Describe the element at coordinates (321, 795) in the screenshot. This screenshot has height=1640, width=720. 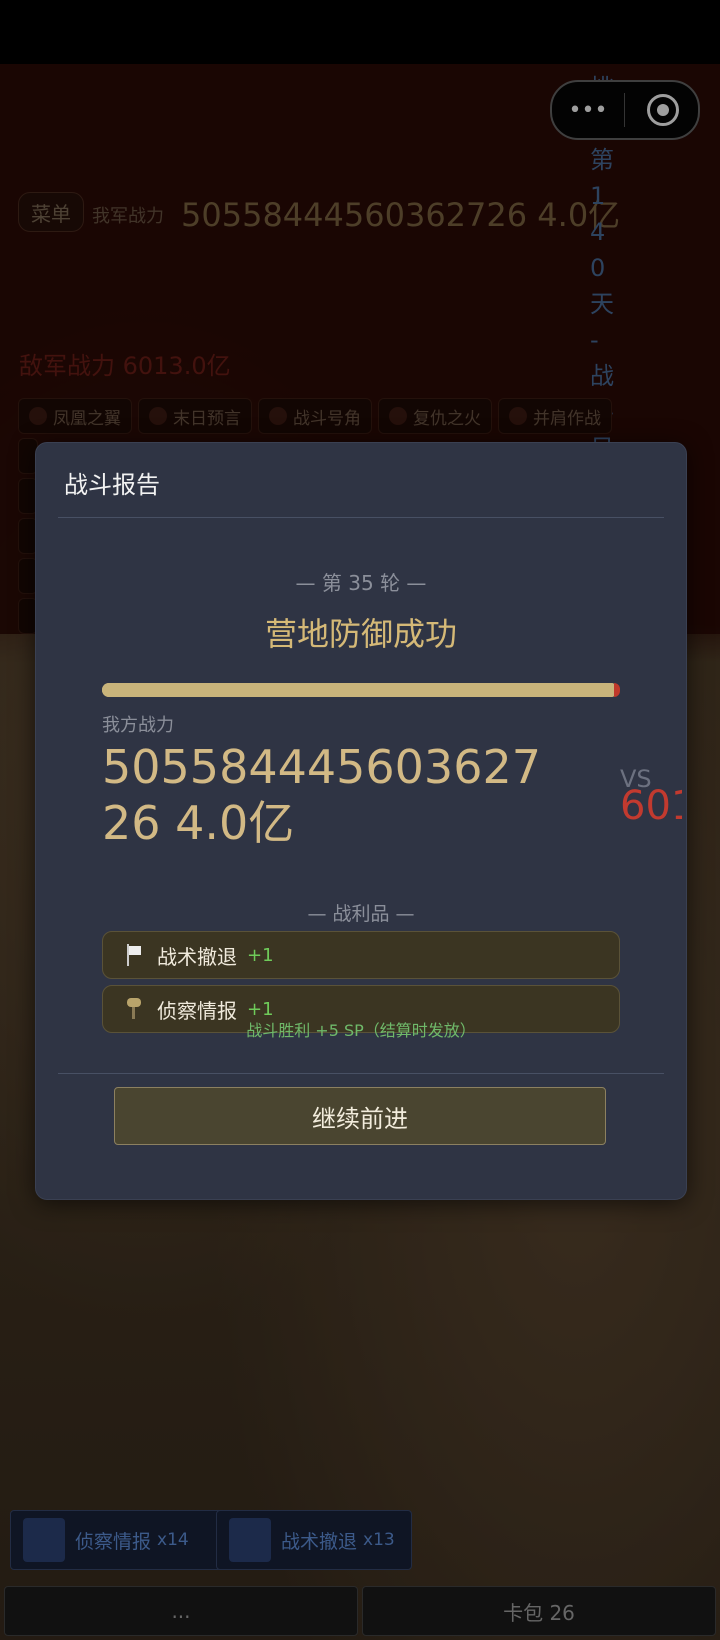
I see `our-power-value: 50558444560362726 4.0亿` at that location.